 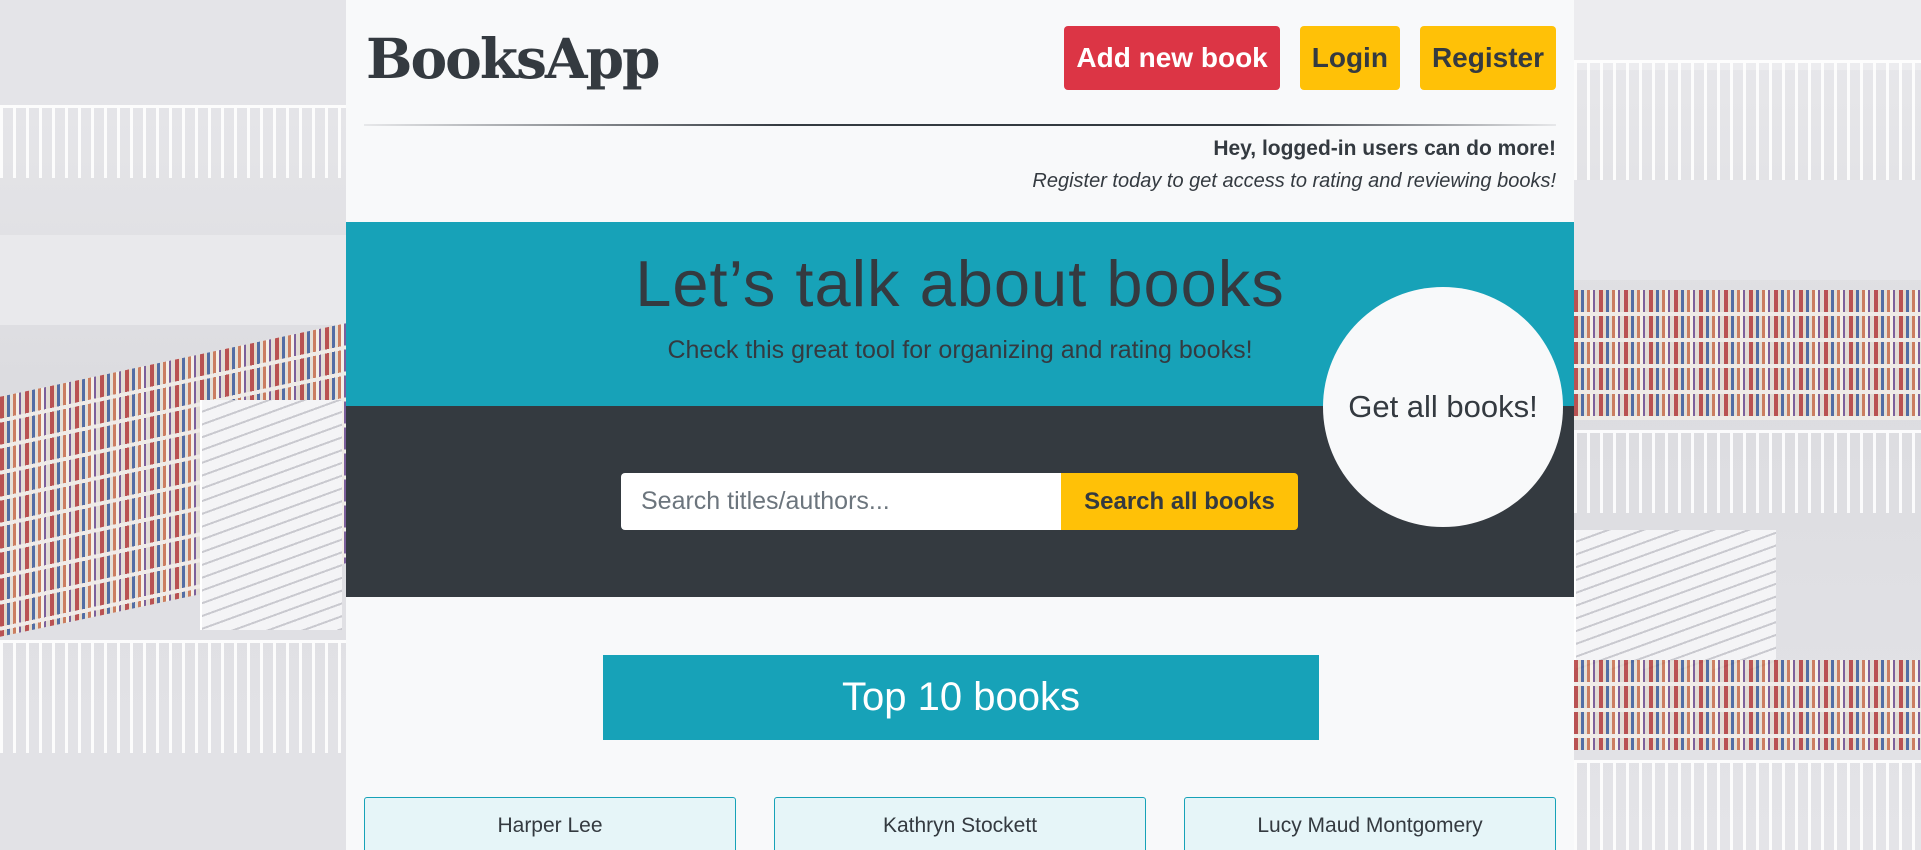 I want to click on register-button: Register, so click(x=1487, y=58).